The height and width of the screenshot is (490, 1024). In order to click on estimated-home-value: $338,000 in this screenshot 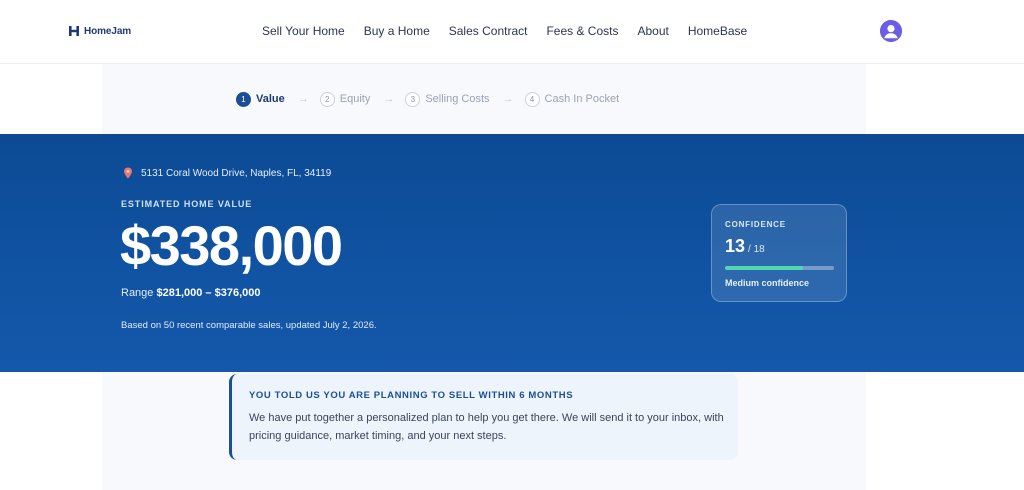, I will do `click(231, 245)`.